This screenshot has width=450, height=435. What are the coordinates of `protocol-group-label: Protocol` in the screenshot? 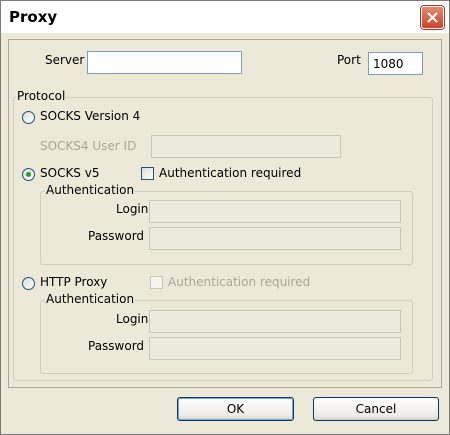 It's located at (41, 96).